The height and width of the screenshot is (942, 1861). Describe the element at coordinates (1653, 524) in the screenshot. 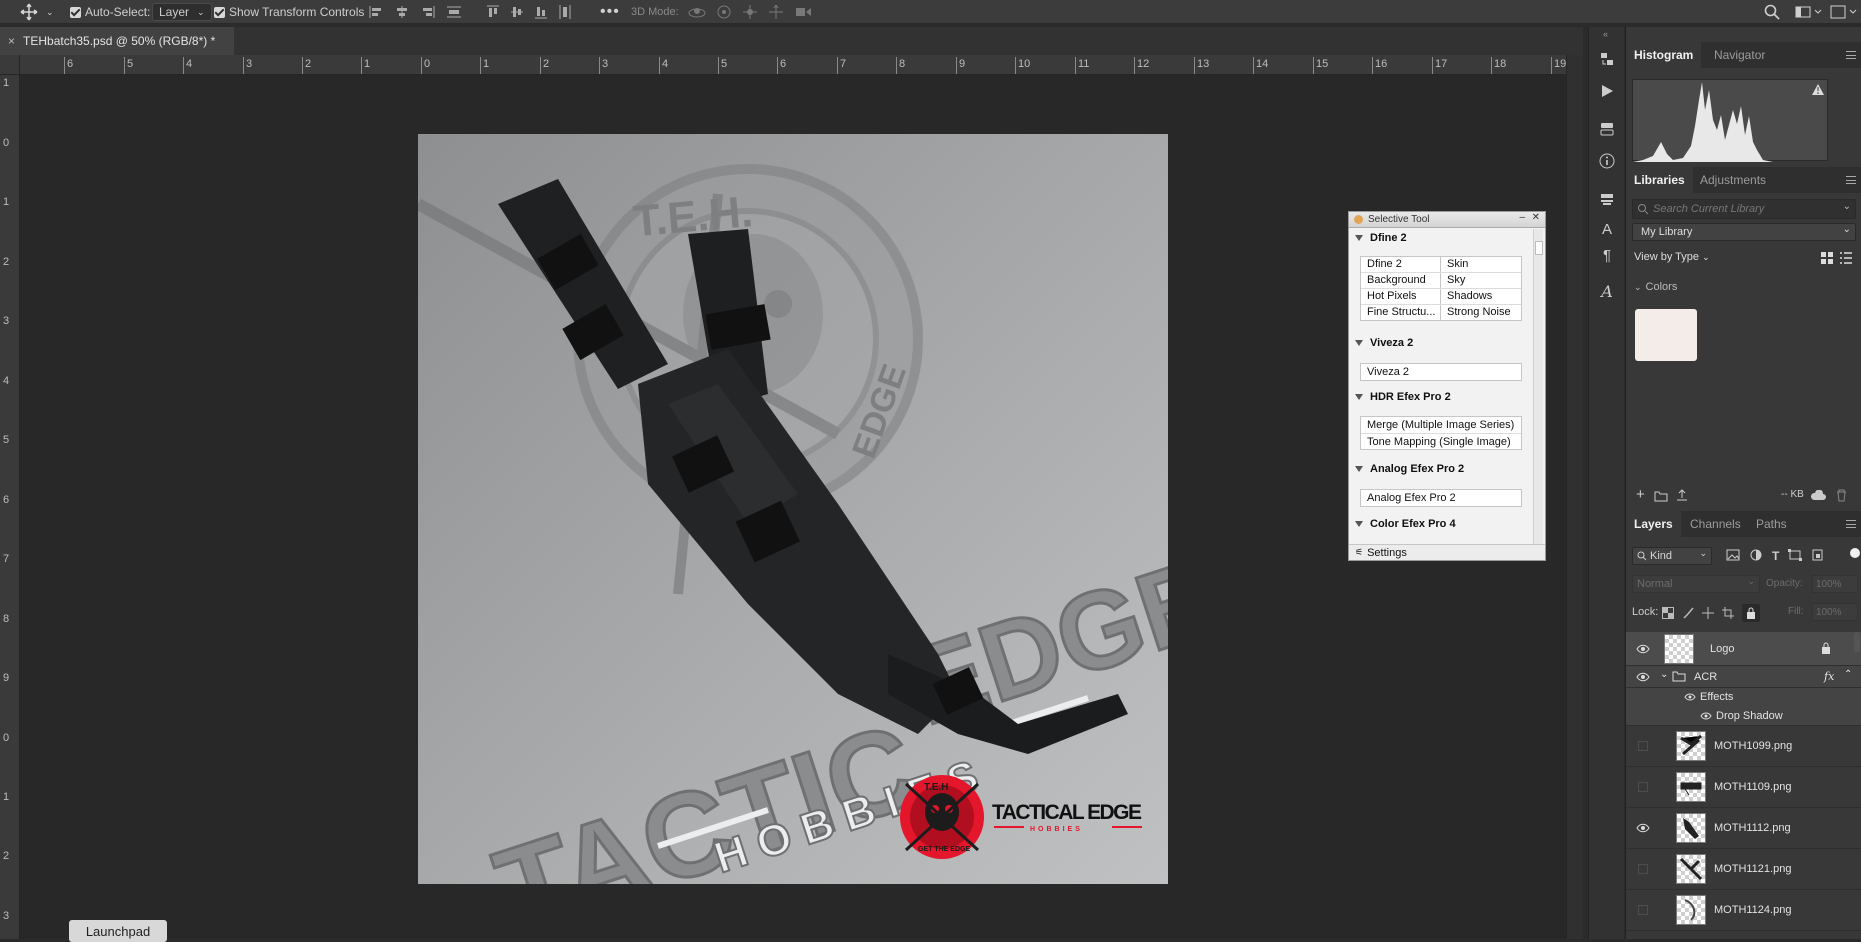

I see `tab-layers: Layers` at that location.